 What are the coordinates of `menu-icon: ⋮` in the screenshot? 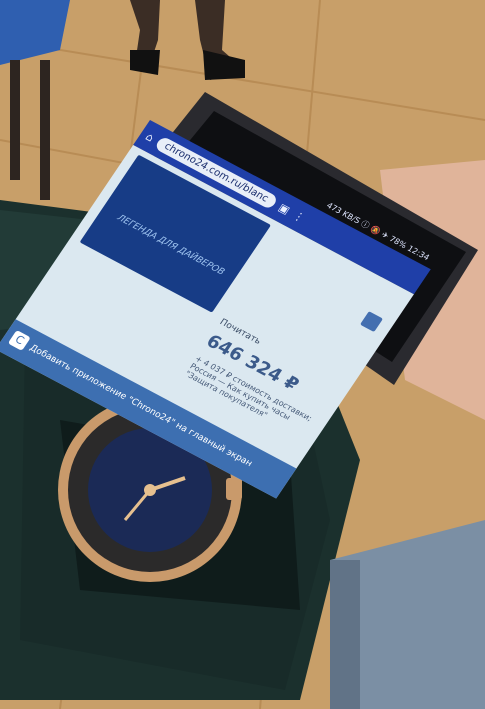 It's located at (299, 216).